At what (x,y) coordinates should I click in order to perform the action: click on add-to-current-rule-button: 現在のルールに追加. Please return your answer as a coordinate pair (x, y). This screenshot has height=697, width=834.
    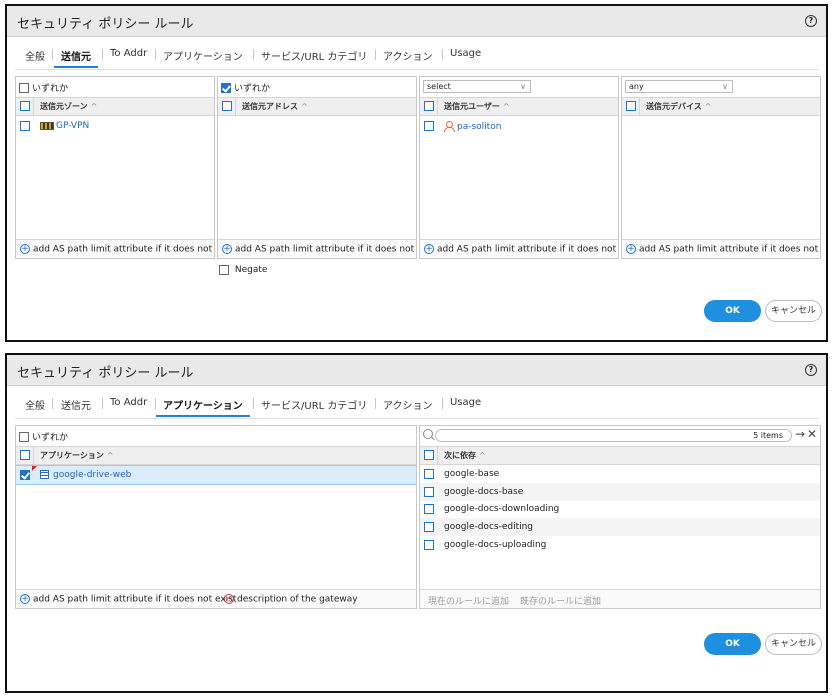
    Looking at the image, I should click on (468, 600).